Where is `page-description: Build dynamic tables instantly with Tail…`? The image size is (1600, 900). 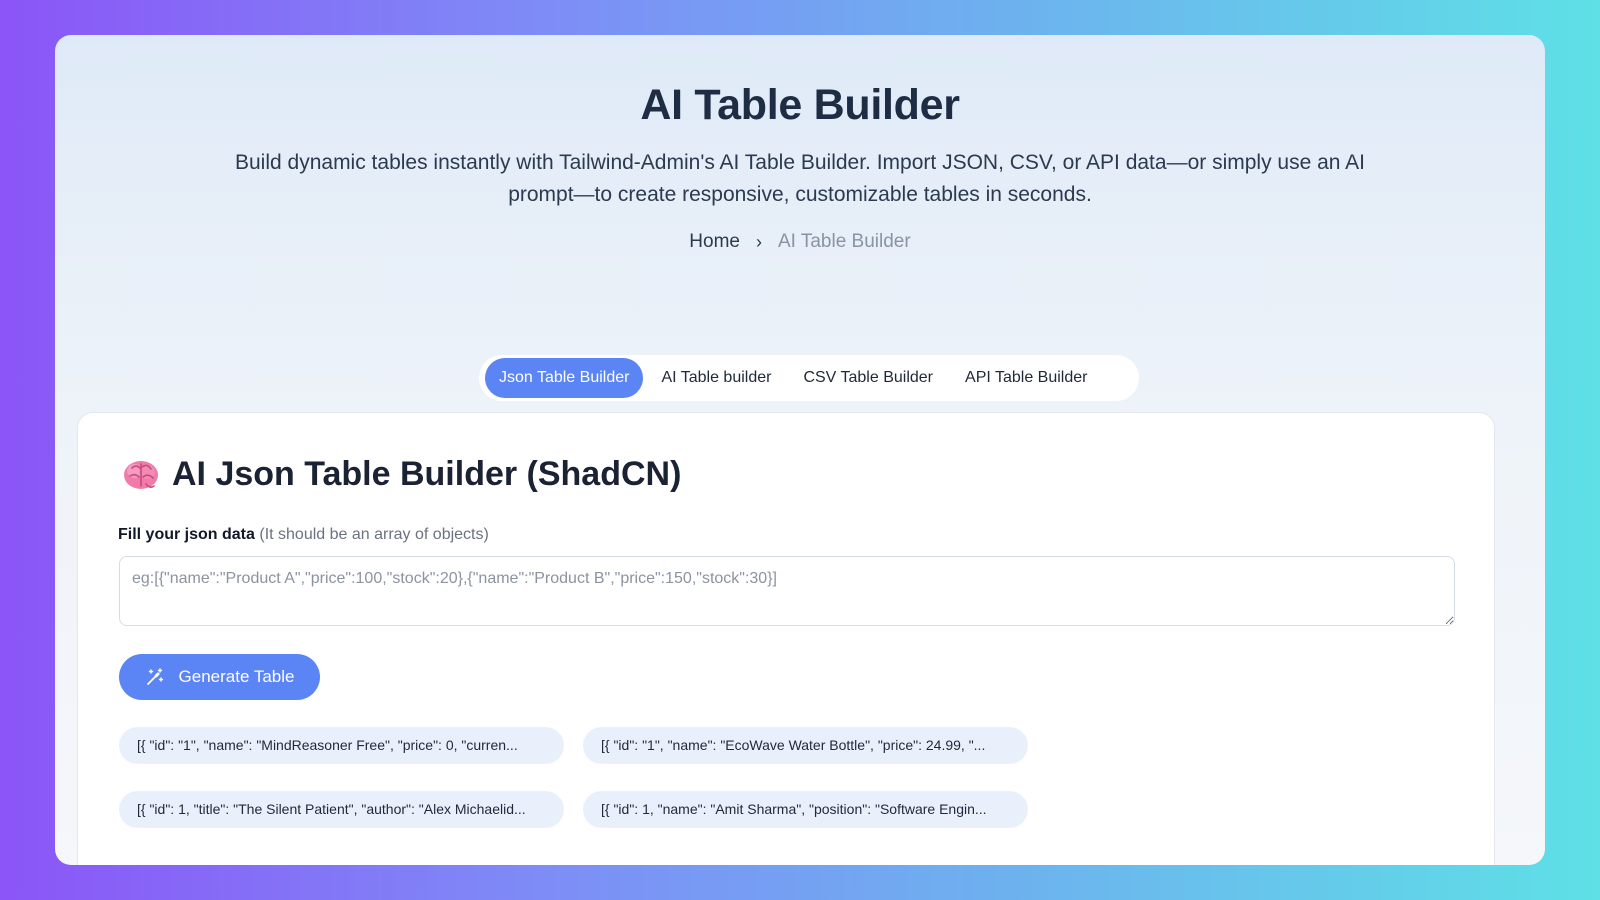 page-description: Build dynamic tables instantly with Tail… is located at coordinates (800, 178).